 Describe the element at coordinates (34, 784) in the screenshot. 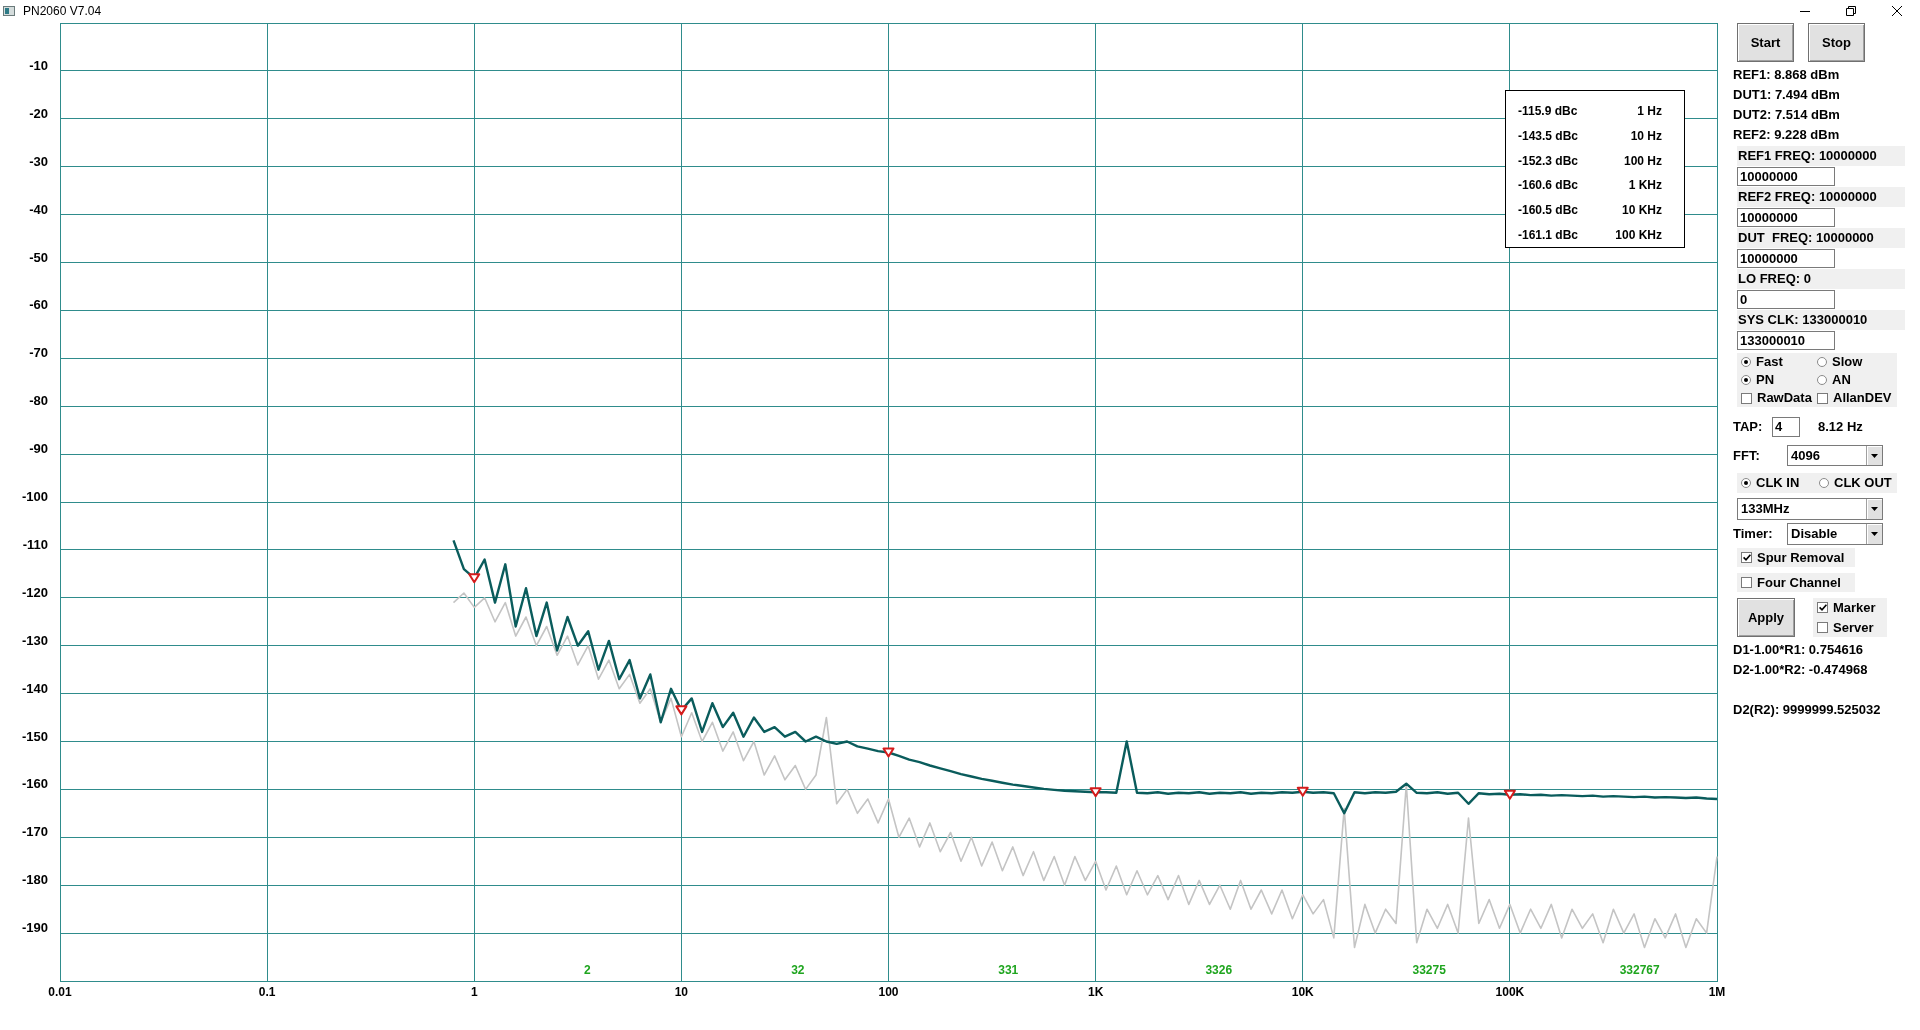

I see `axis-label: -160` at that location.